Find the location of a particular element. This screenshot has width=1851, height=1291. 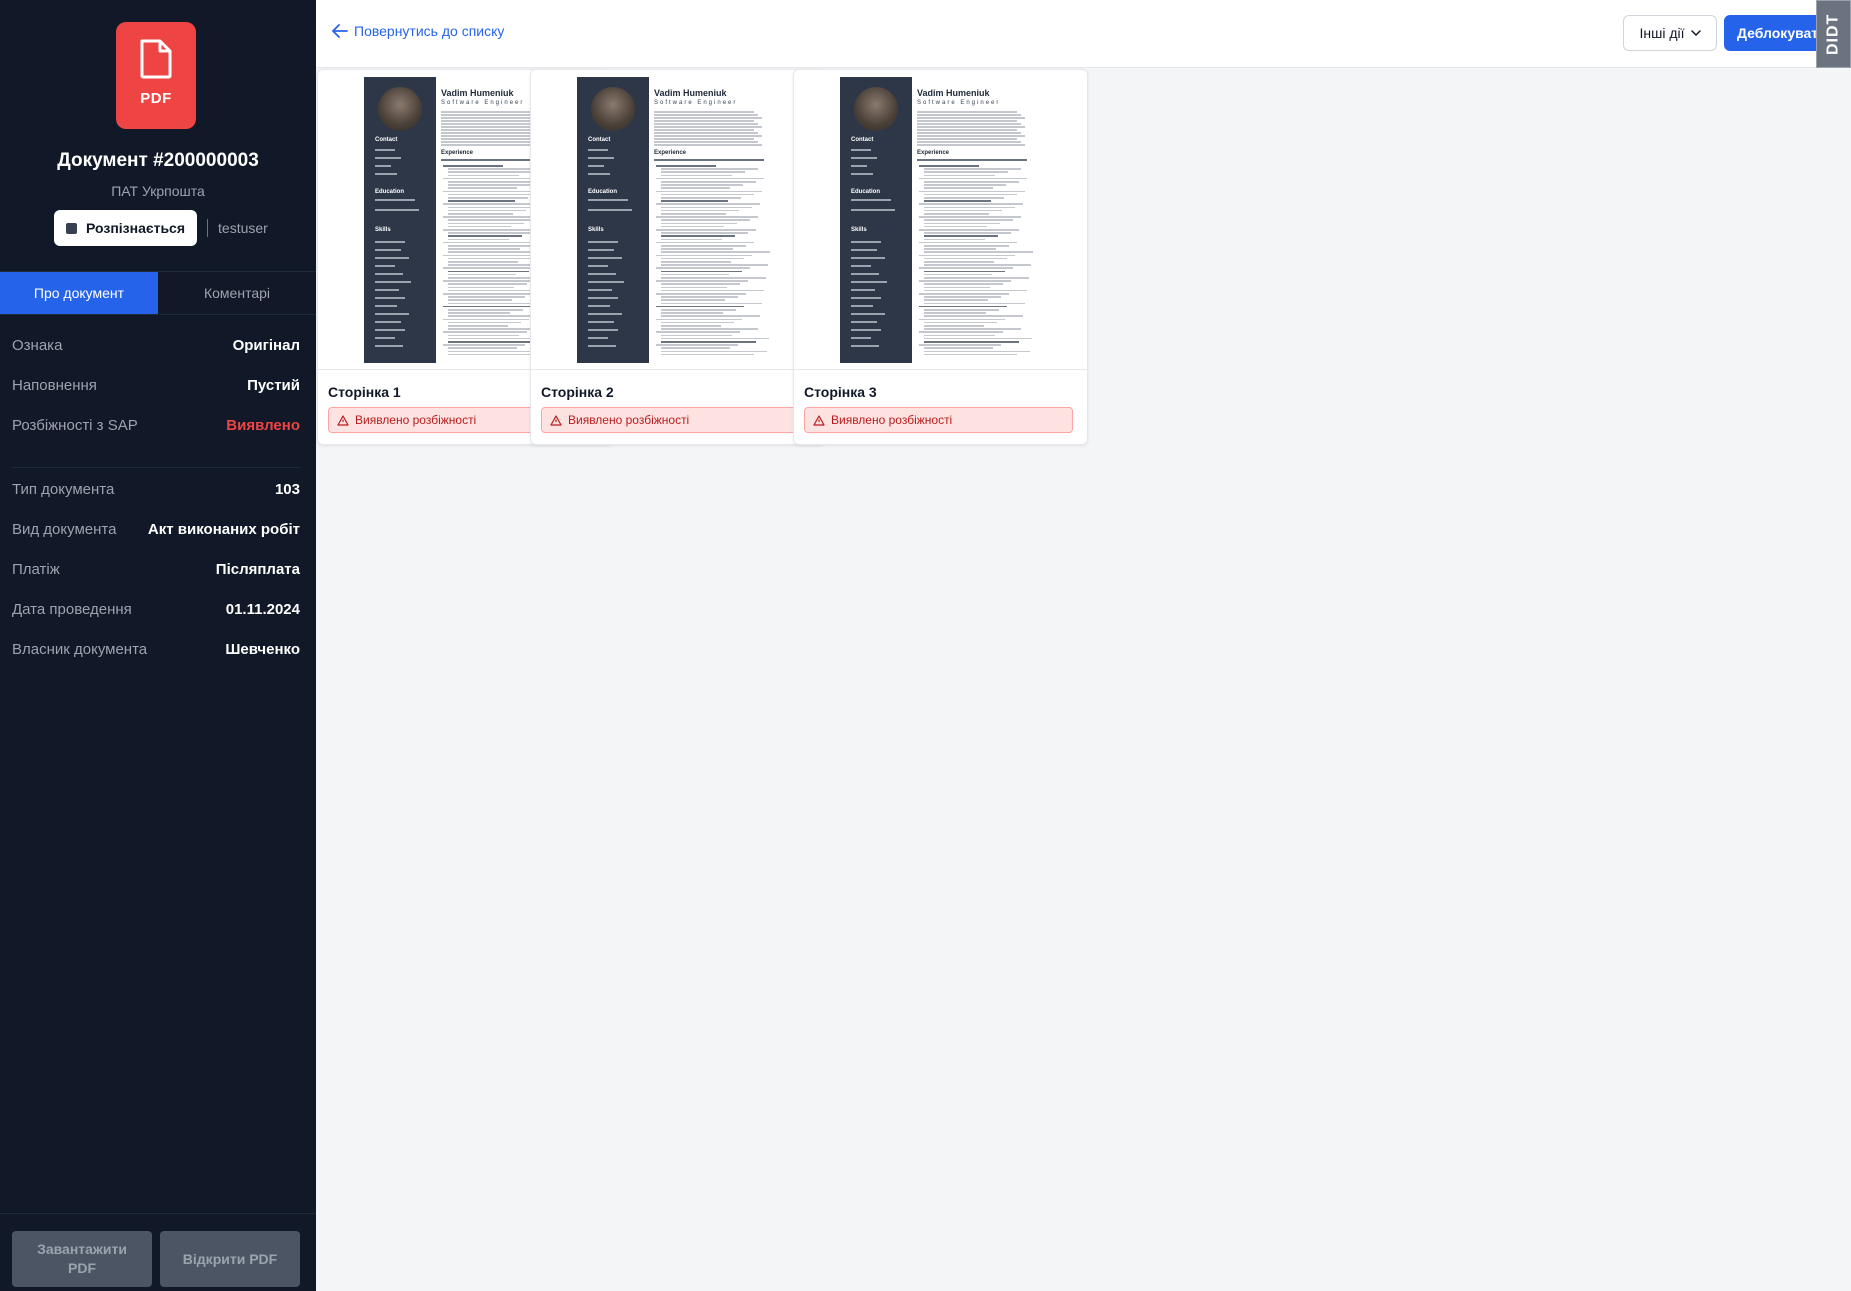

info-label: Вид документа is located at coordinates (64, 529).